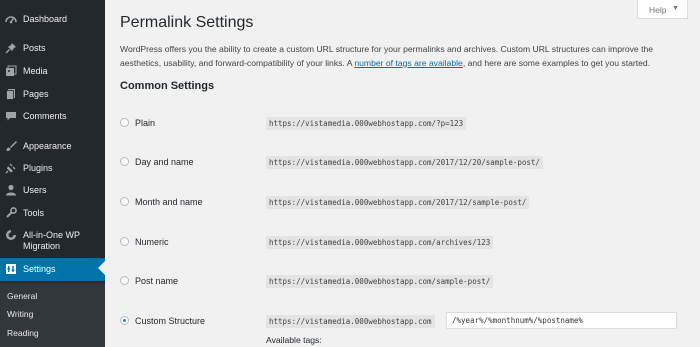  I want to click on comment-icon, so click(11, 116).